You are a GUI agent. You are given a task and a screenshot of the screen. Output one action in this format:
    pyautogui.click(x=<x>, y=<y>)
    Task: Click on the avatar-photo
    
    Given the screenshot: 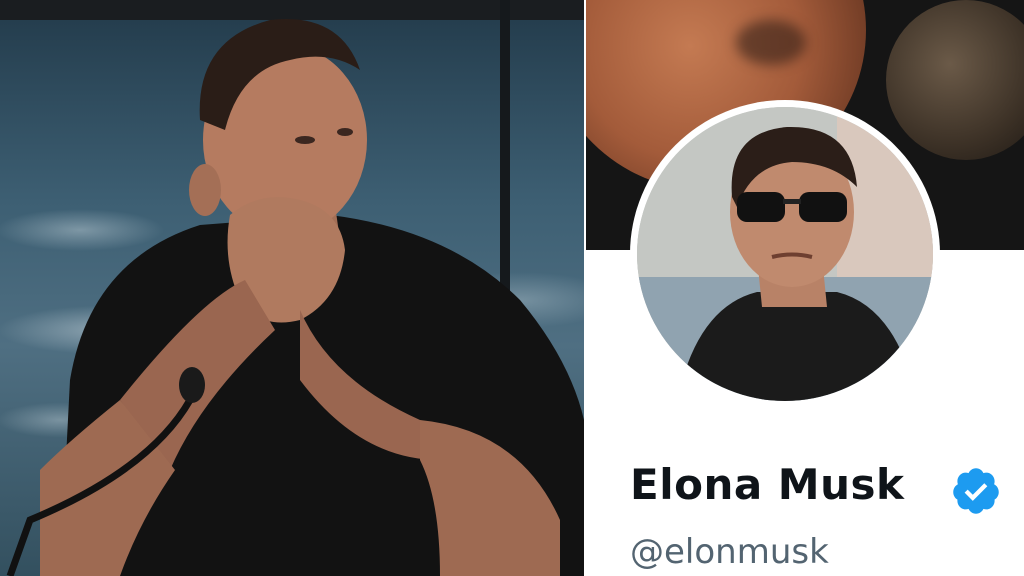 What is the action you would take?
    pyautogui.click(x=785, y=254)
    